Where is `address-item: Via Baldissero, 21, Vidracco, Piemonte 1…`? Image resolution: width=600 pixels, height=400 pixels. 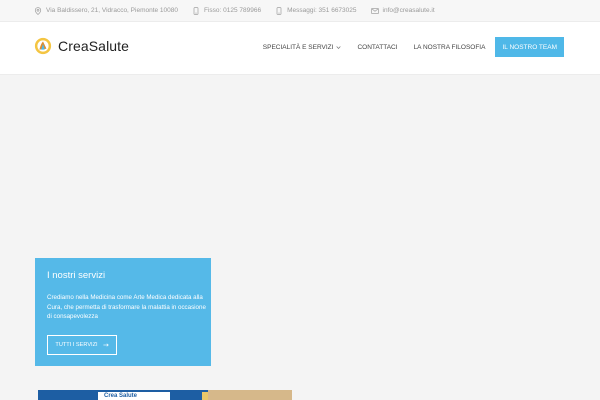
address-item: Via Baldissero, 21, Vidracco, Piemonte 1… is located at coordinates (106, 10).